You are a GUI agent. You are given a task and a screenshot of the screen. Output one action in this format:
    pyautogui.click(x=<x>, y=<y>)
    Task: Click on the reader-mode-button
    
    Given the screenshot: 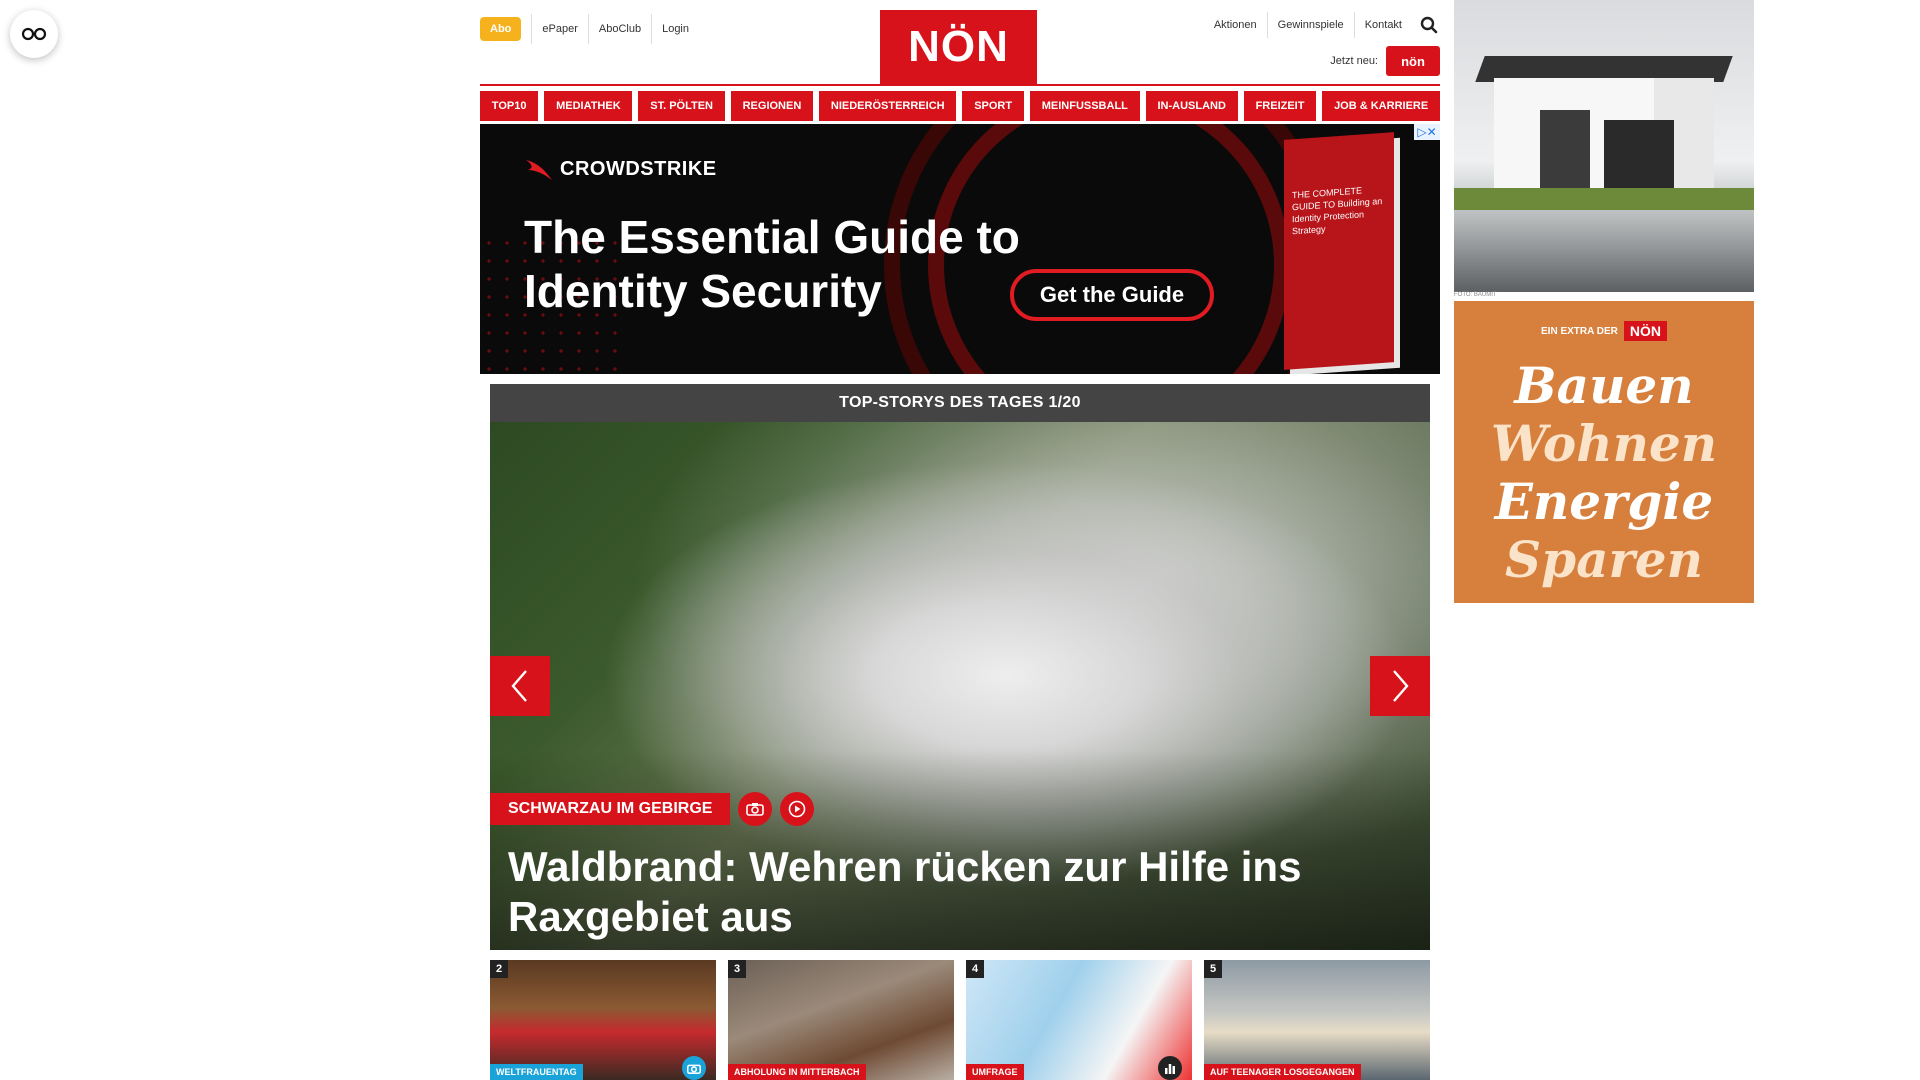 What is the action you would take?
    pyautogui.click(x=34, y=34)
    